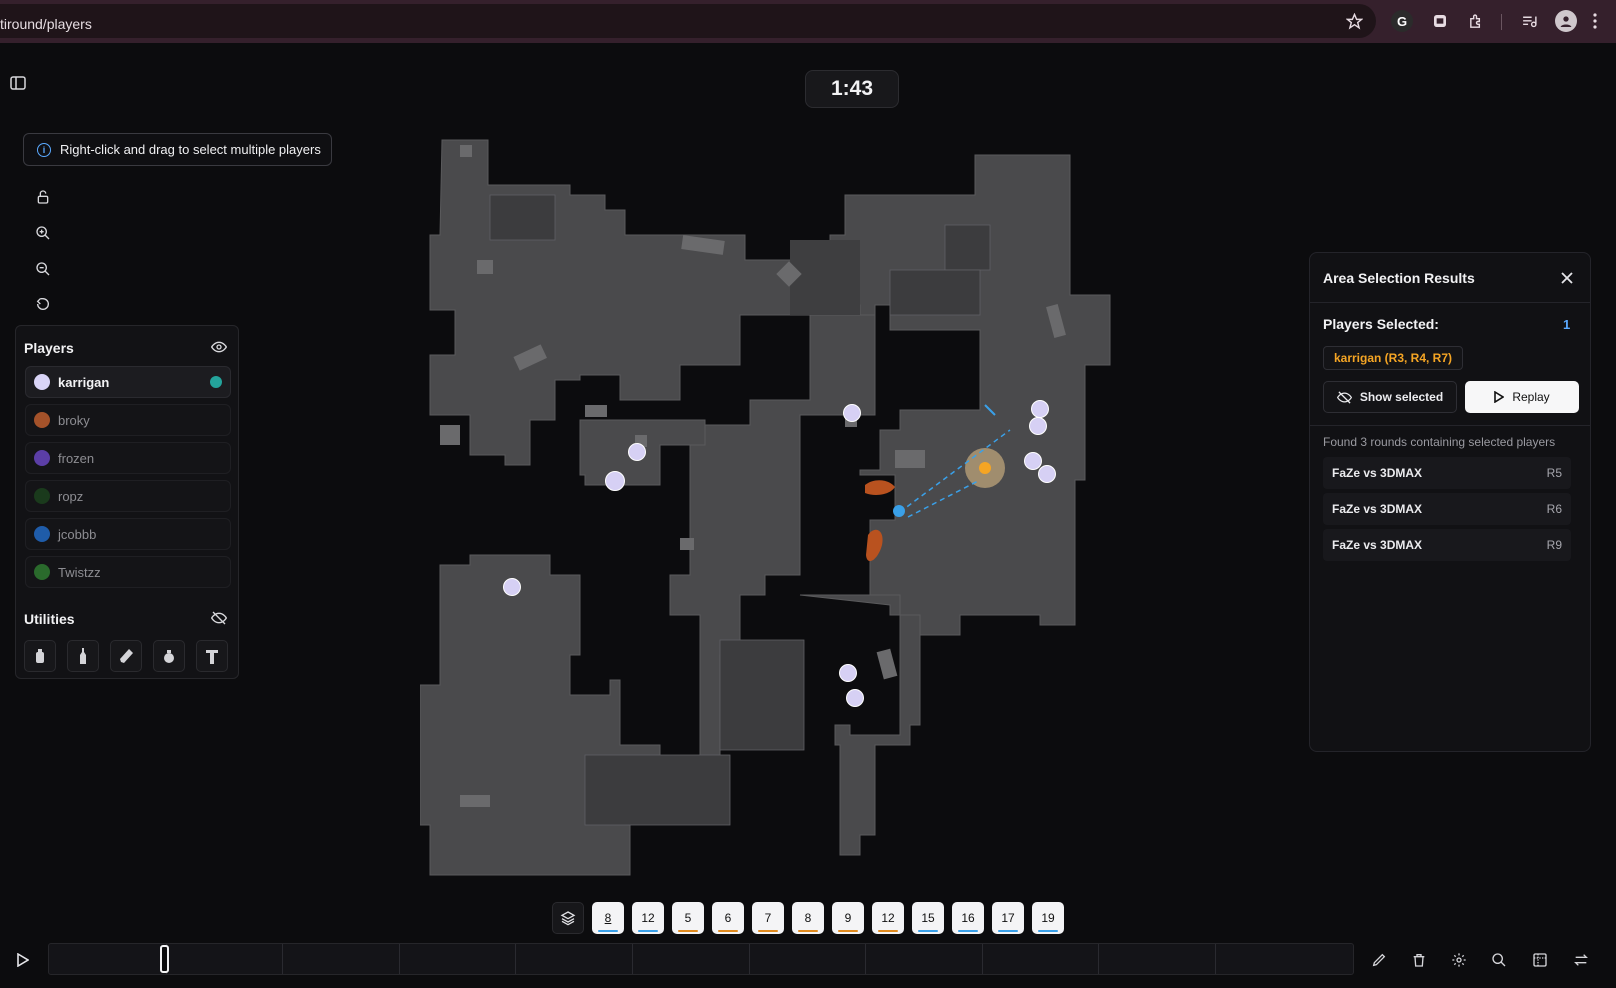 This screenshot has height=988, width=1616. Describe the element at coordinates (128, 534) in the screenshot. I see `player-row-jcobbb: jcobbb` at that location.